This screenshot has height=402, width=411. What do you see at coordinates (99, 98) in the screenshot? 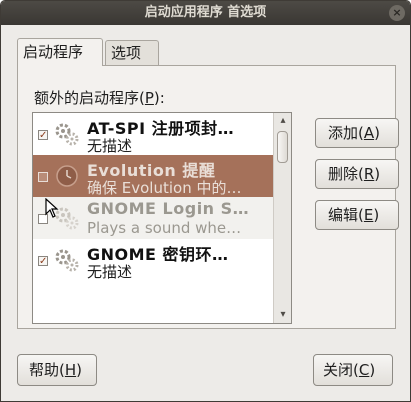
I see `startup-list-label: 额外的启动程序(P):` at bounding box center [99, 98].